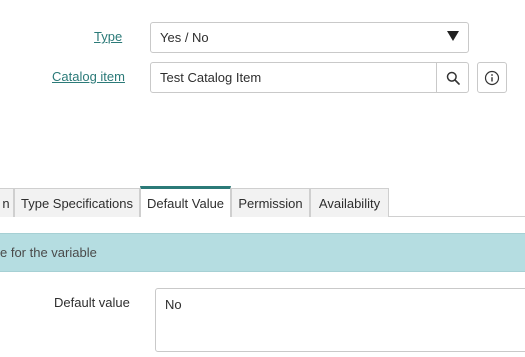  I want to click on type-select: Yes / No, so click(309, 37).